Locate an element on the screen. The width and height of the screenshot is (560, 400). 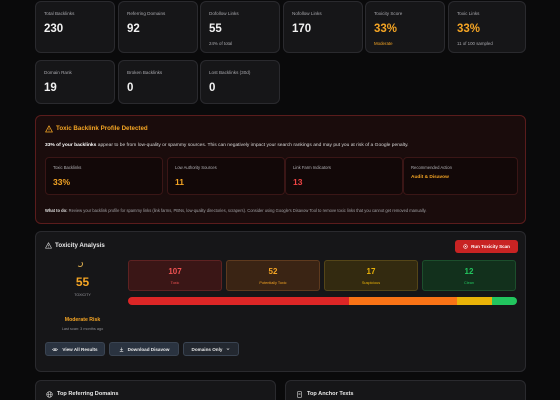
view-all-results-button: View All Results is located at coordinates (75, 349).